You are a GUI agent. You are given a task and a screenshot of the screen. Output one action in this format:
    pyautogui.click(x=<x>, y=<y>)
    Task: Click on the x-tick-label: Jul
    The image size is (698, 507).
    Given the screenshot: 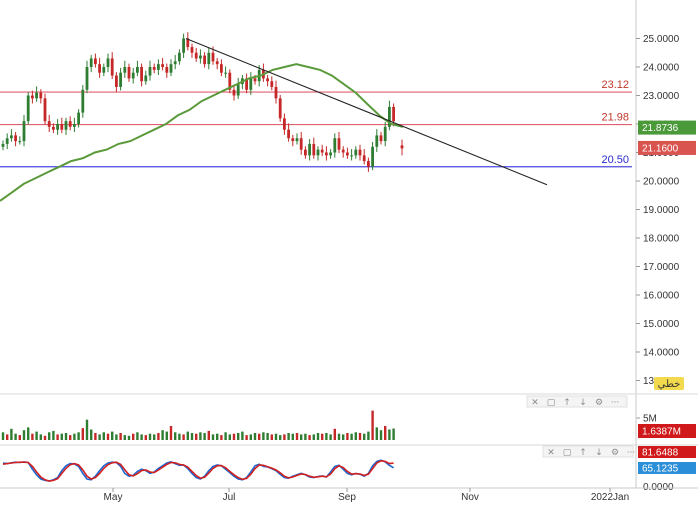 What is the action you would take?
    pyautogui.click(x=229, y=497)
    